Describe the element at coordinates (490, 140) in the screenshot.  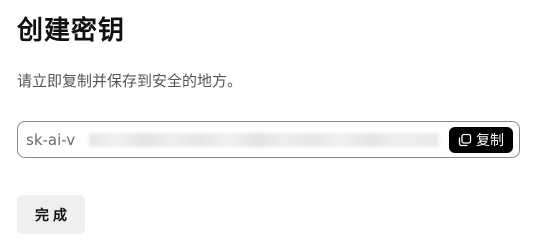
I see `copy-button-label: 复制` at that location.